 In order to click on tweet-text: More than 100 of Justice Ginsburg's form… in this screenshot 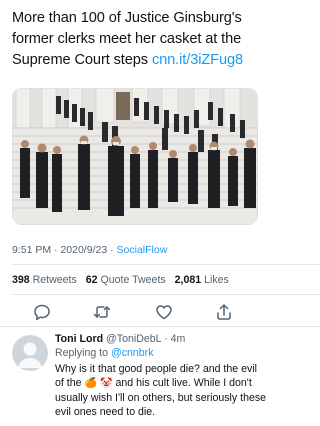, I will do `click(138, 39)`.